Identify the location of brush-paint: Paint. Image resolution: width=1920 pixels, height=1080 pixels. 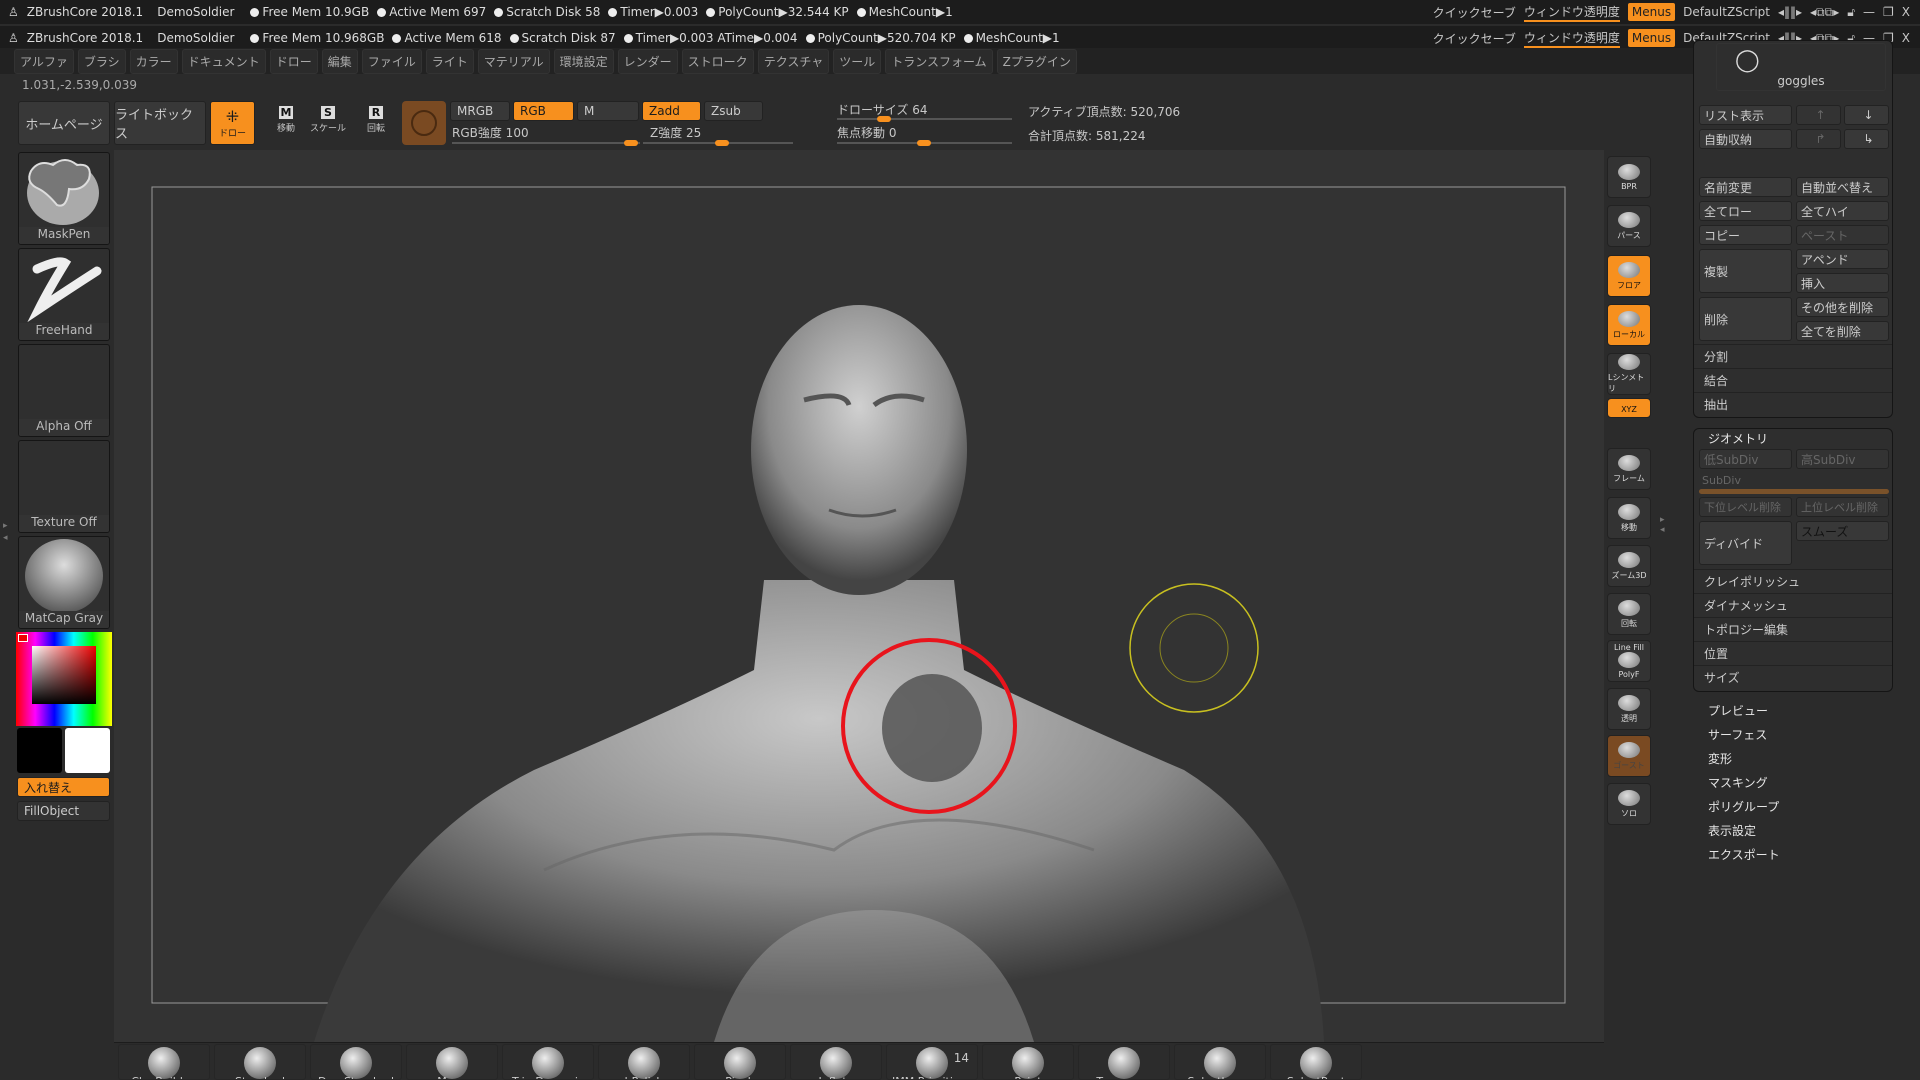
(1028, 1062).